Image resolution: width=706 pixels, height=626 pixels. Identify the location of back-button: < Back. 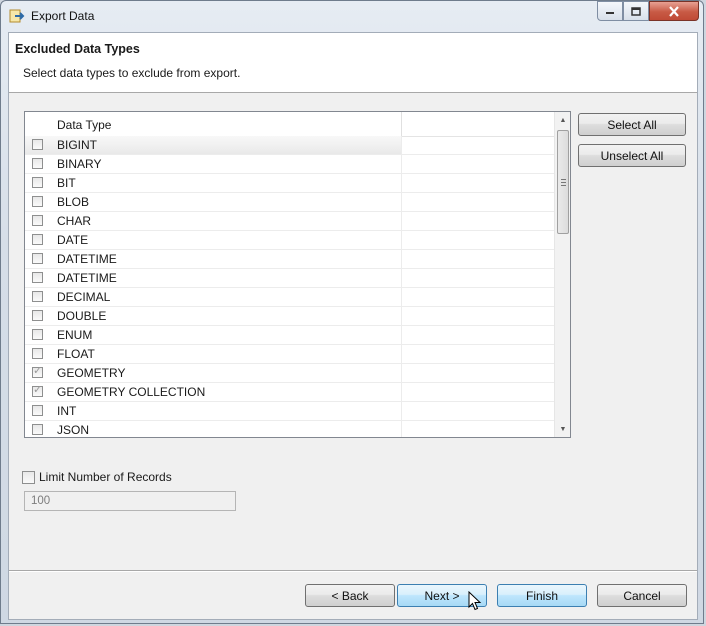
(350, 595).